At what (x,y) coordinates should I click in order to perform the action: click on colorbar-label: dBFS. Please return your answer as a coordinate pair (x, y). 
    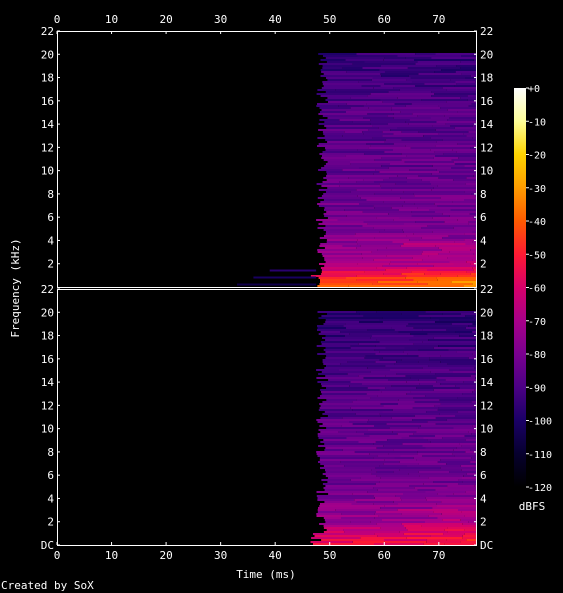
    Looking at the image, I should click on (532, 506).